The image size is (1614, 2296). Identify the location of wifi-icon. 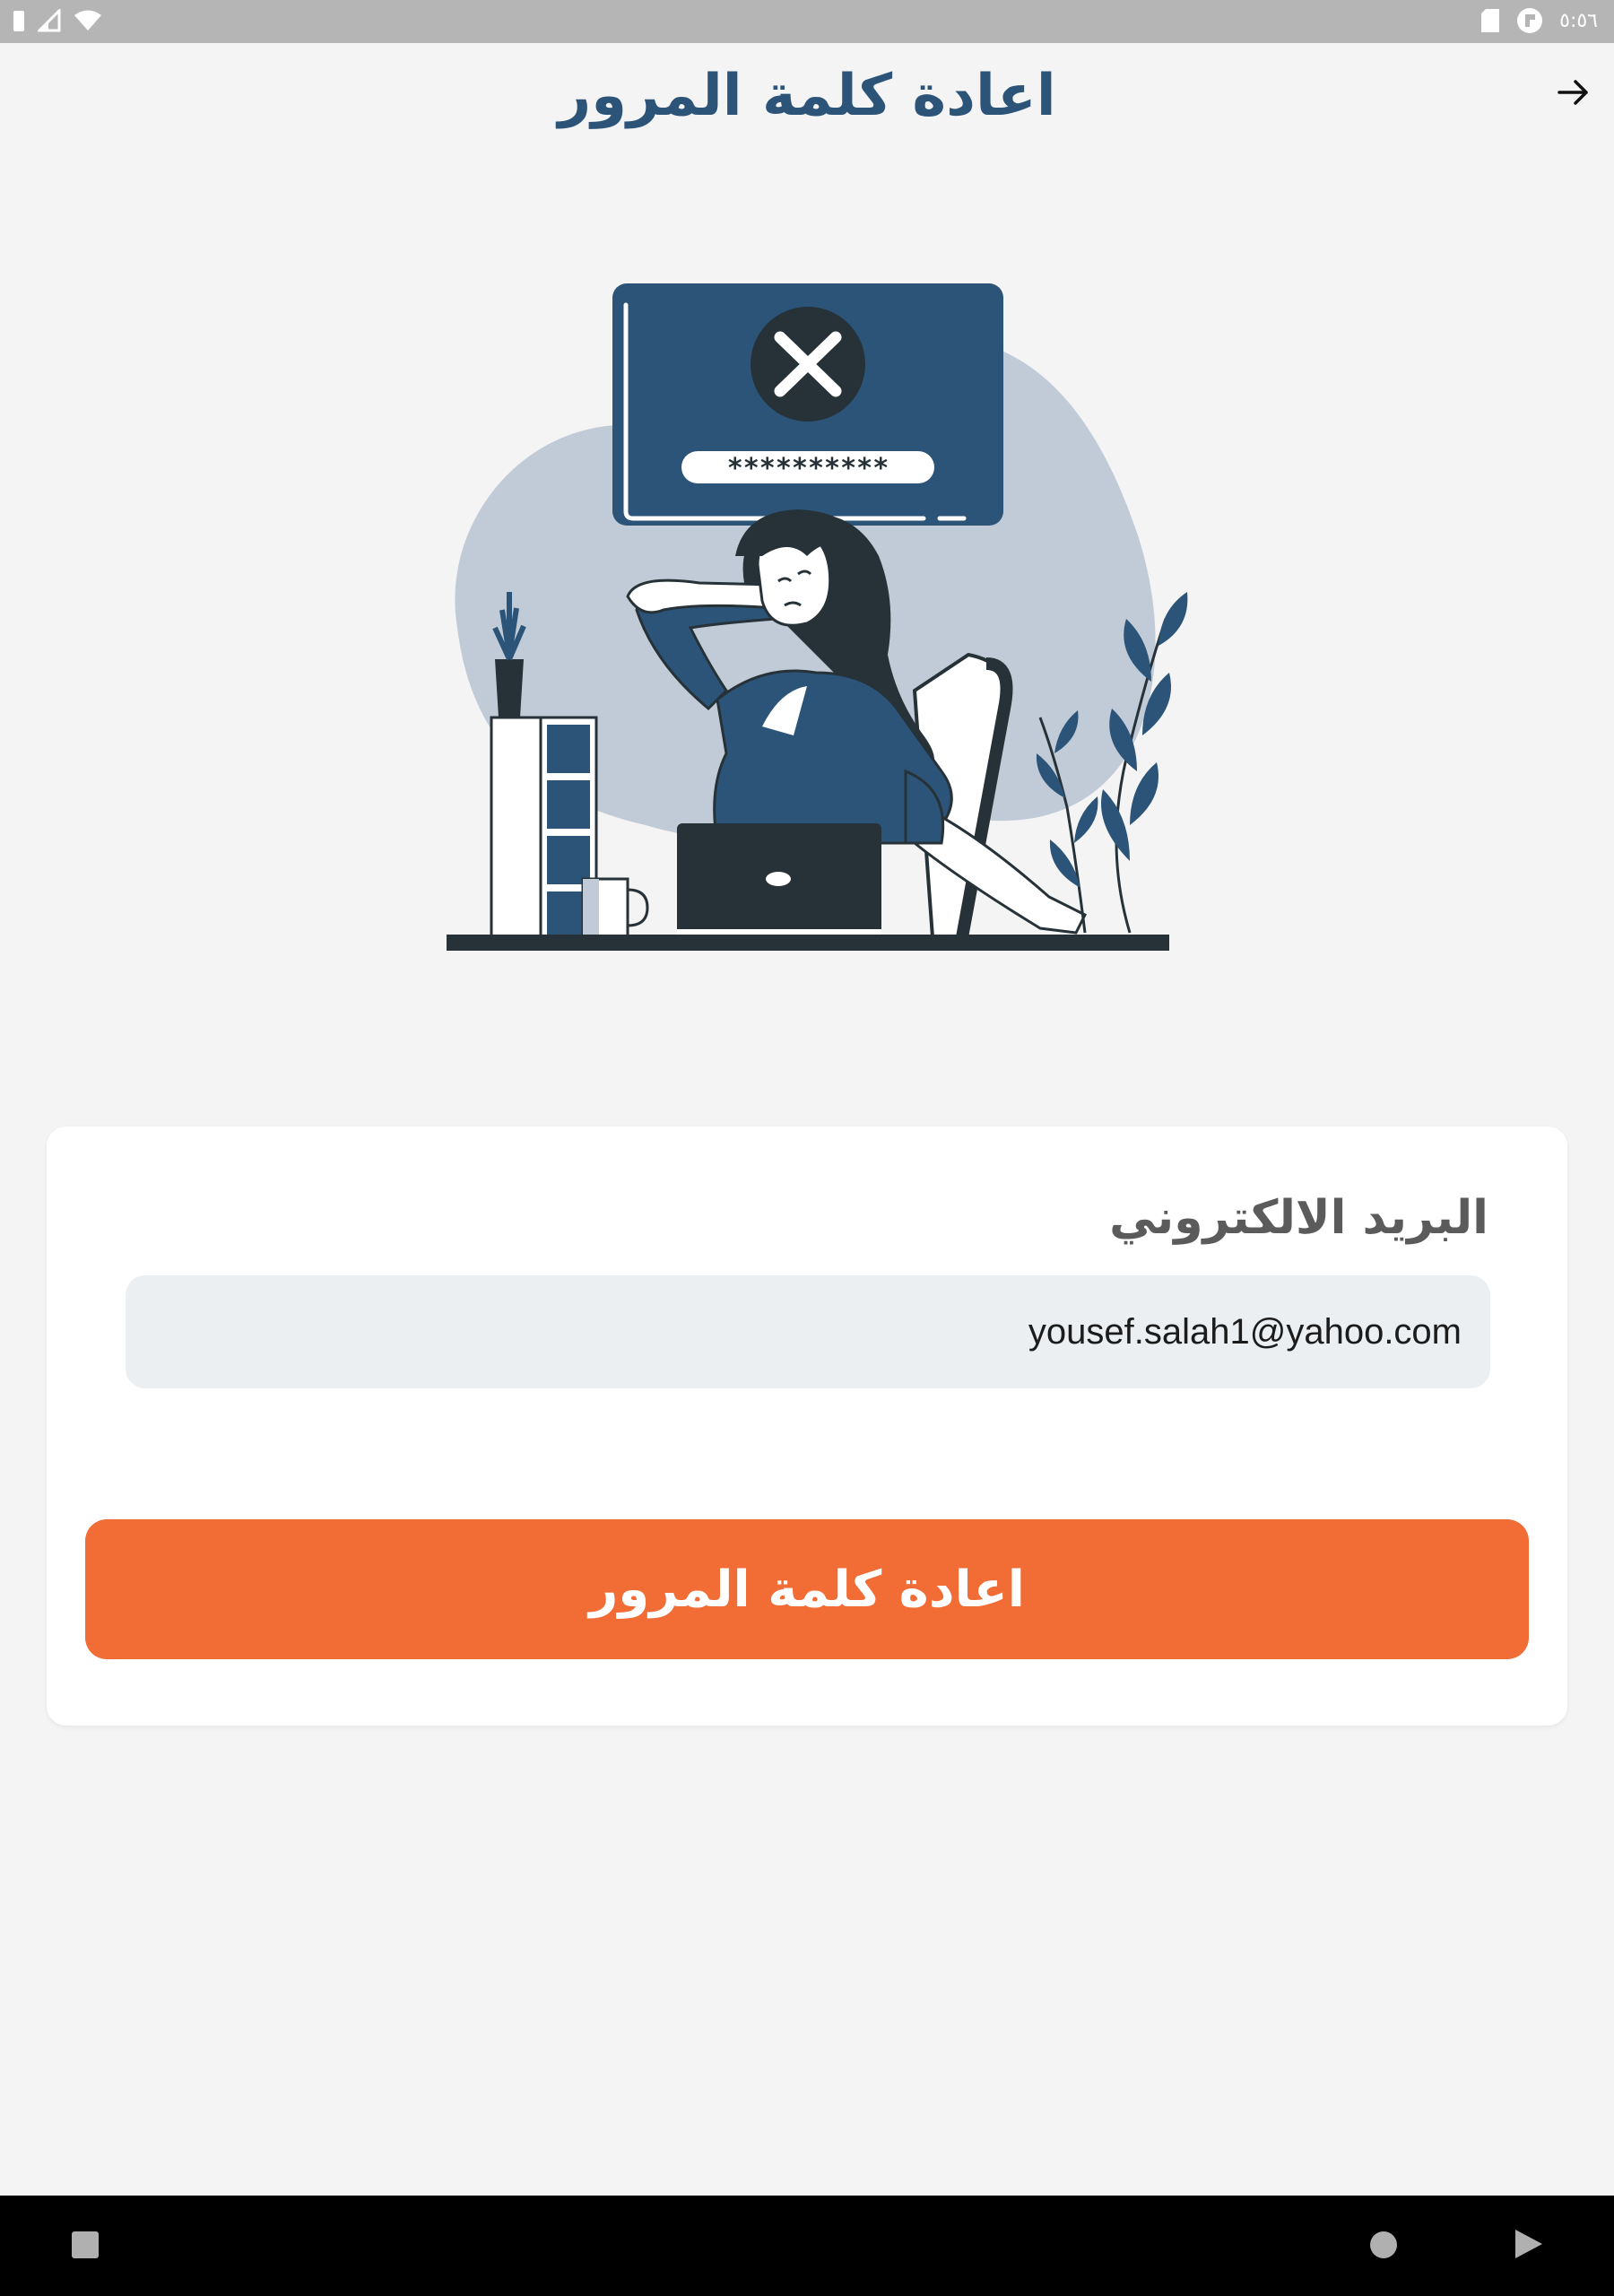
(87, 20).